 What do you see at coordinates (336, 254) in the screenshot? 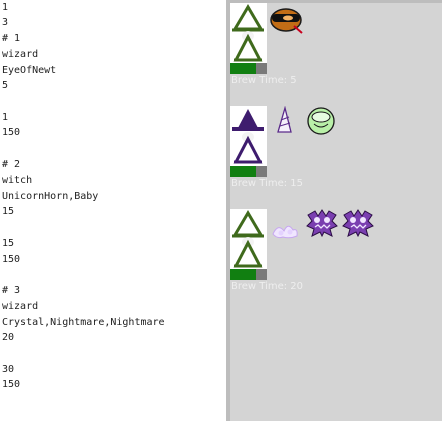
I see `brew-slot-3: Brew Time: 20` at bounding box center [336, 254].